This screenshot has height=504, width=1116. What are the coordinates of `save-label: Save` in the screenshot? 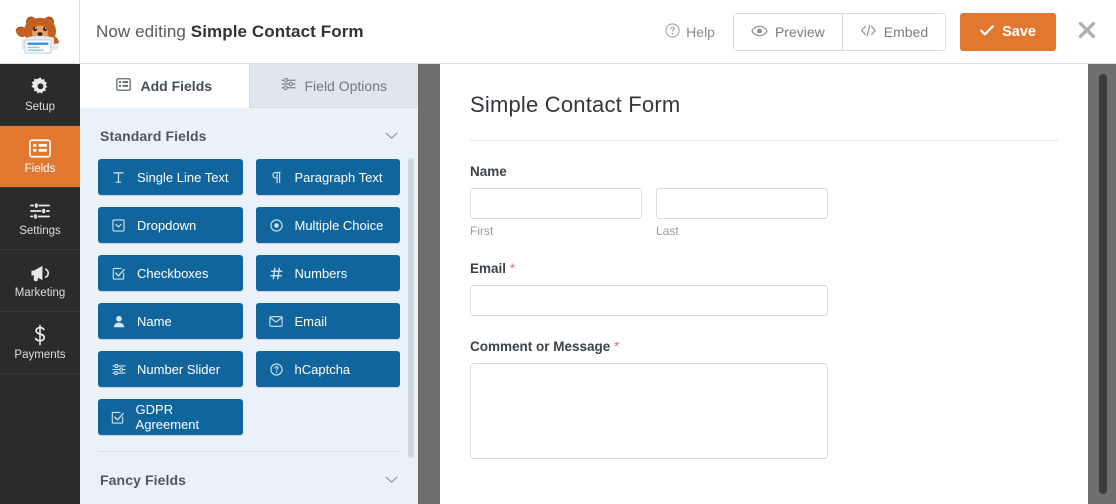 It's located at (1019, 31).